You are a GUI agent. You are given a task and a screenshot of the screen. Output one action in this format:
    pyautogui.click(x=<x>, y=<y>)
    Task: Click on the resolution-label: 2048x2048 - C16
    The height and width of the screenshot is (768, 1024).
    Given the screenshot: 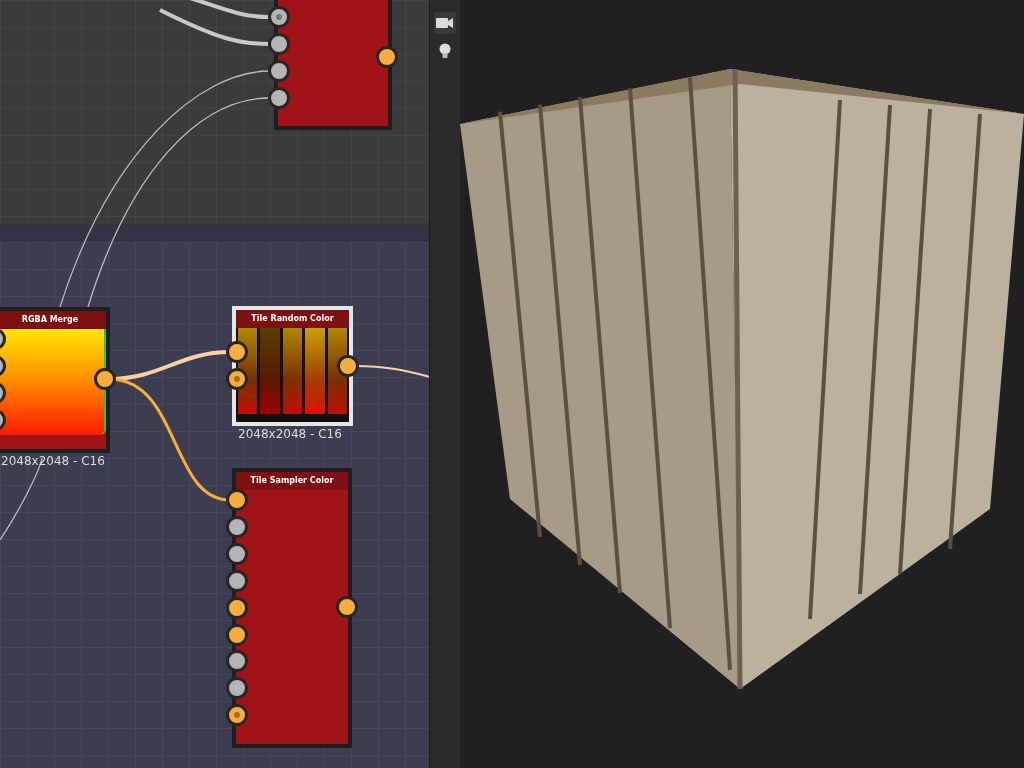 What is the action you would take?
    pyautogui.click(x=290, y=434)
    